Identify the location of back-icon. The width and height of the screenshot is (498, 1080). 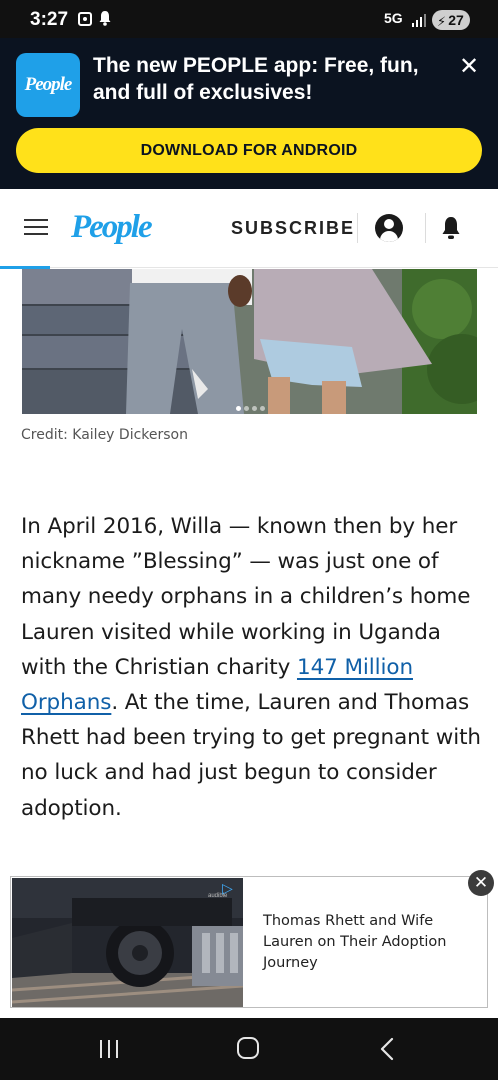
(388, 1049).